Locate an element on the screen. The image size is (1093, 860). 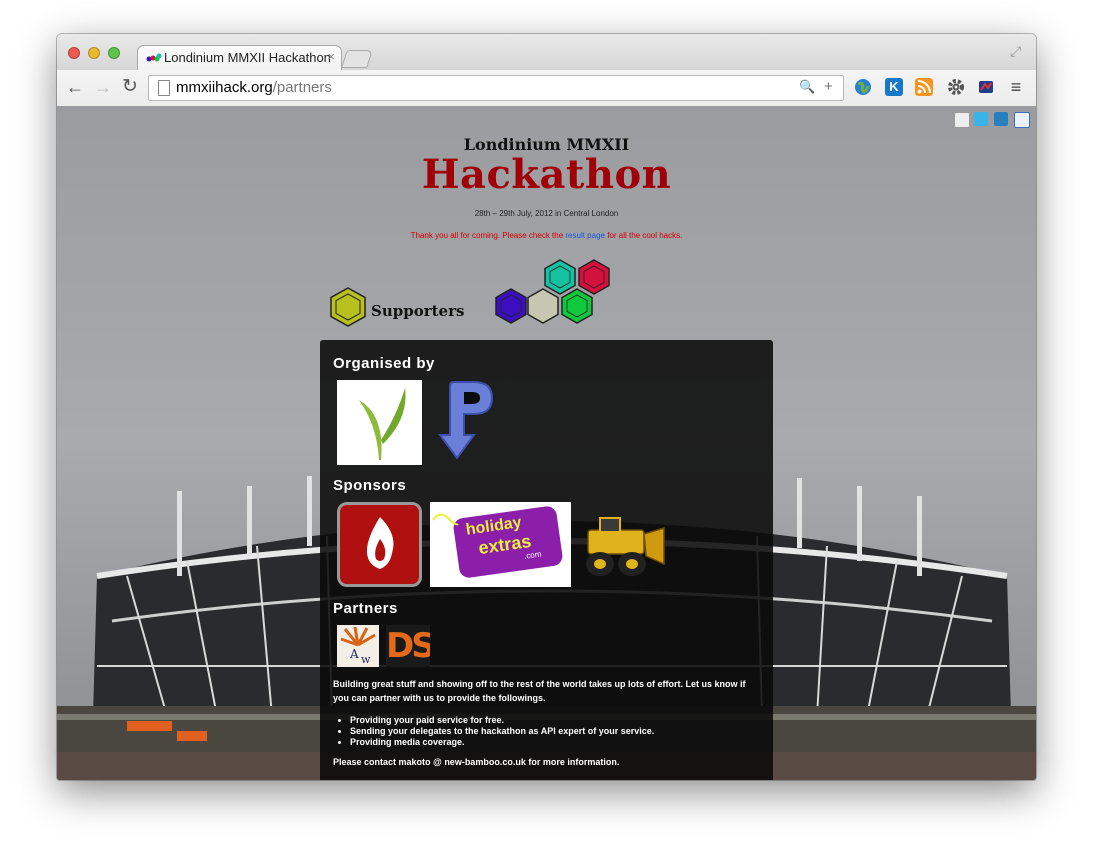
tab-close-icon: × is located at coordinates (331, 56).